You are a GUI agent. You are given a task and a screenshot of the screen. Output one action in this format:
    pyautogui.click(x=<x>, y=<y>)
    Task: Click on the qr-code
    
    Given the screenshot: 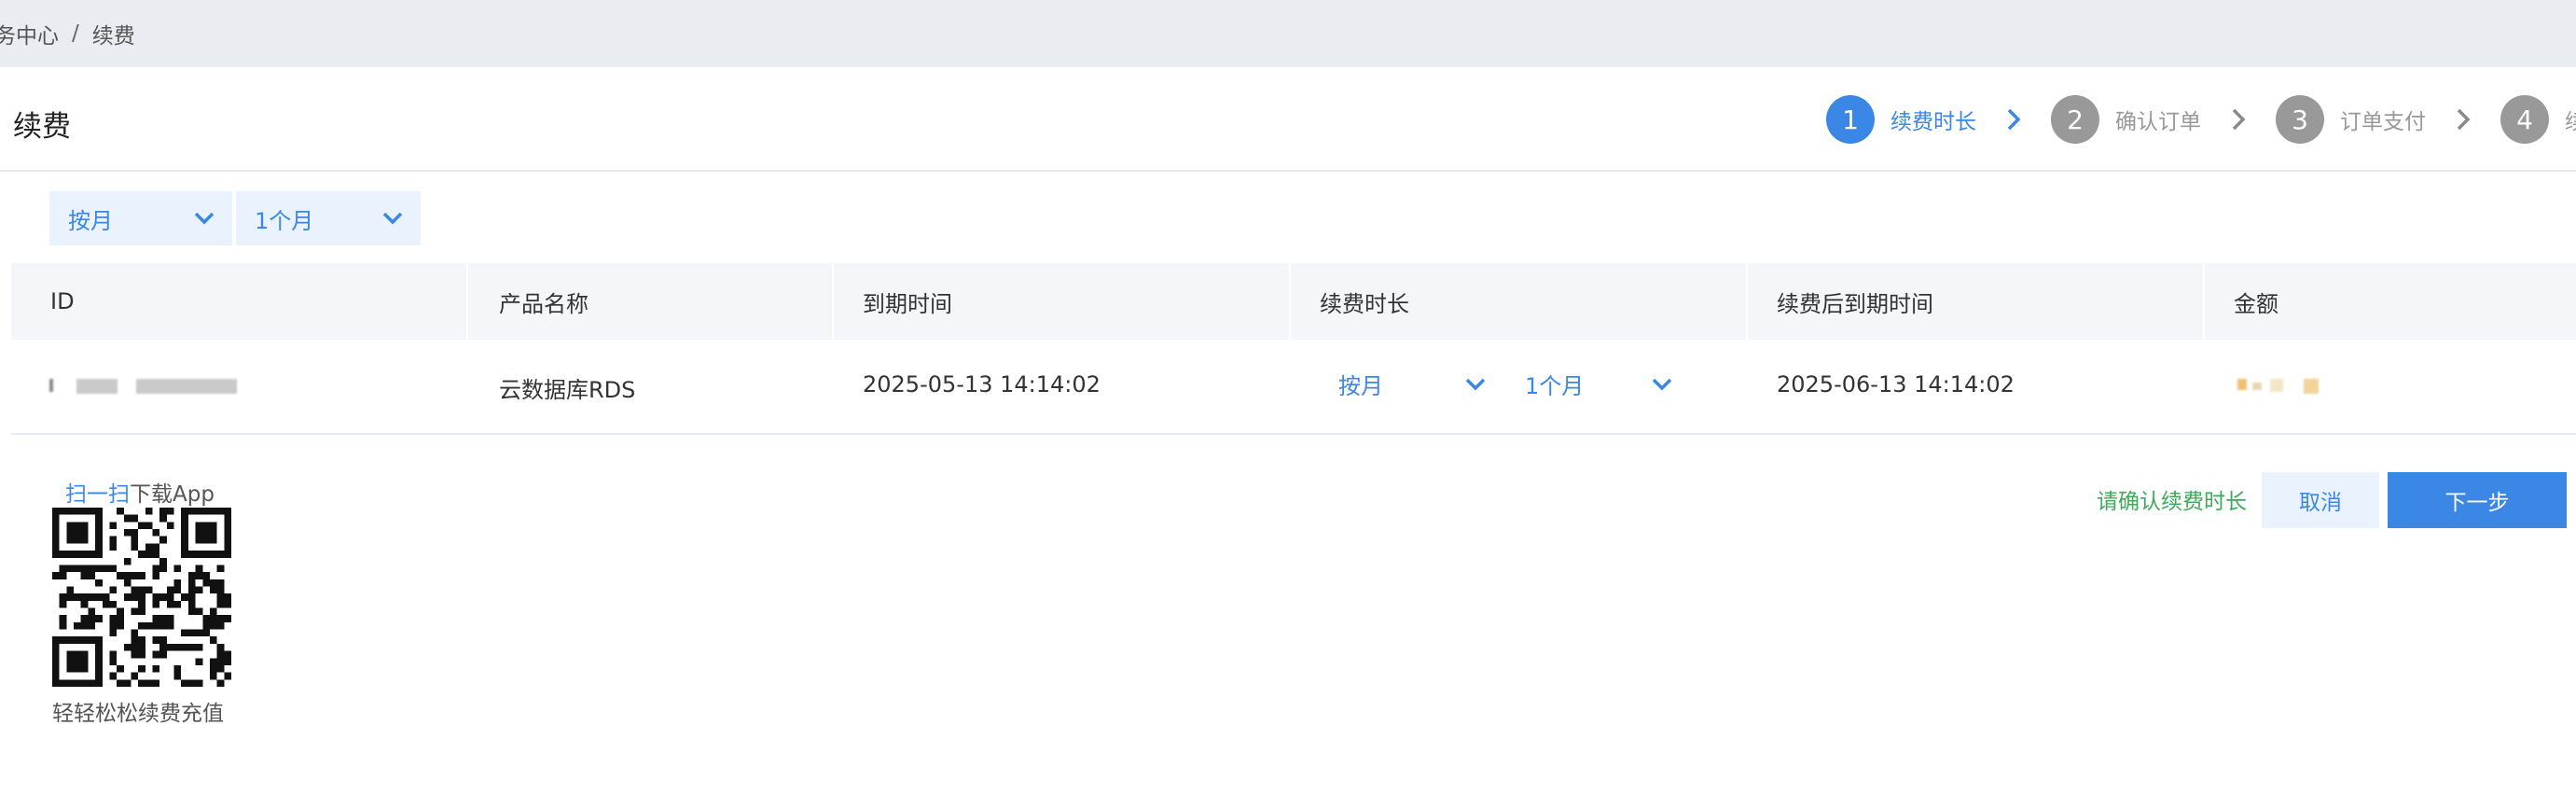 What is the action you would take?
    pyautogui.click(x=141, y=597)
    